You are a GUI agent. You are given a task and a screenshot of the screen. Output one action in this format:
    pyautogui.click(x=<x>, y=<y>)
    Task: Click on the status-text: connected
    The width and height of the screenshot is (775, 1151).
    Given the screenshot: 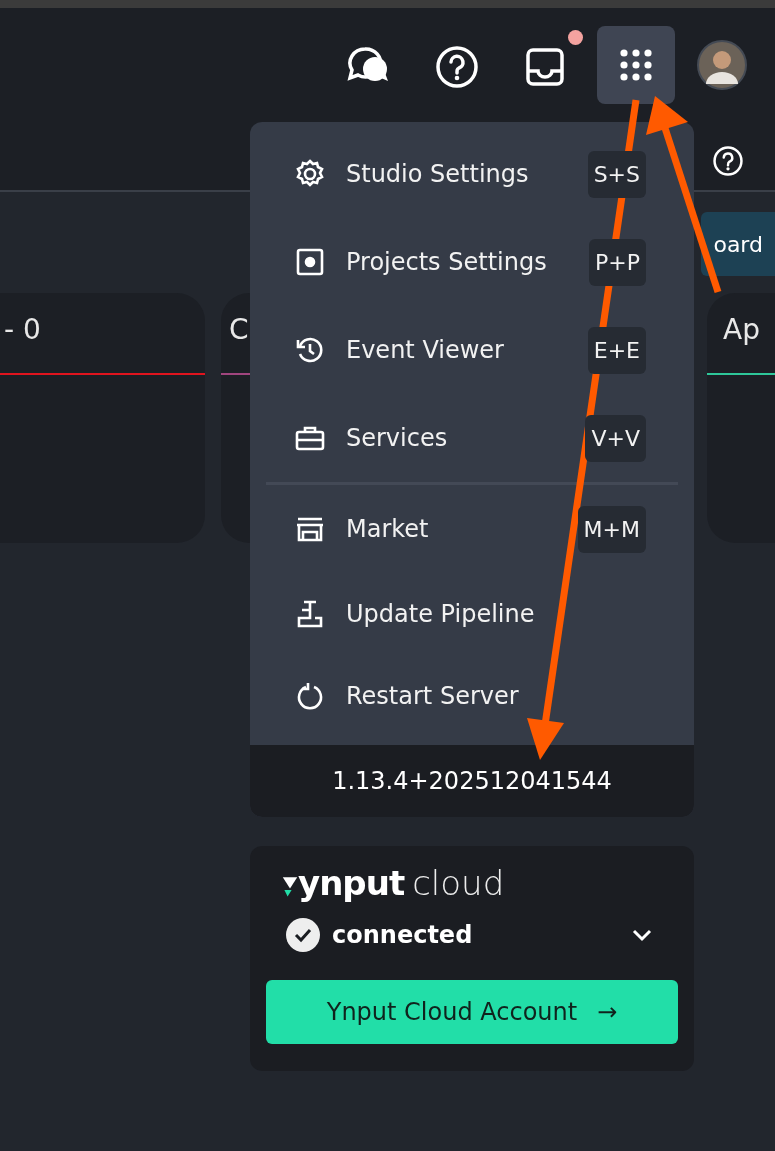 What is the action you would take?
    pyautogui.click(x=403, y=935)
    